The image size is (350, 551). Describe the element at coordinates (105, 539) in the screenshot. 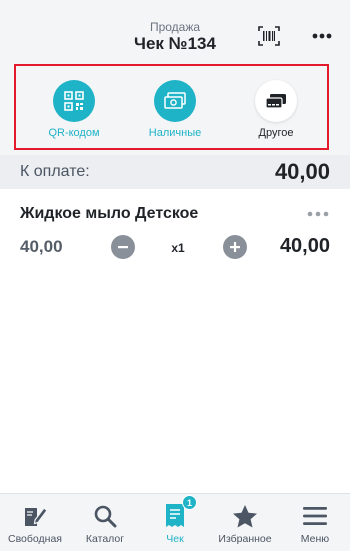

I see `tab-catalog-label: Каталог` at that location.